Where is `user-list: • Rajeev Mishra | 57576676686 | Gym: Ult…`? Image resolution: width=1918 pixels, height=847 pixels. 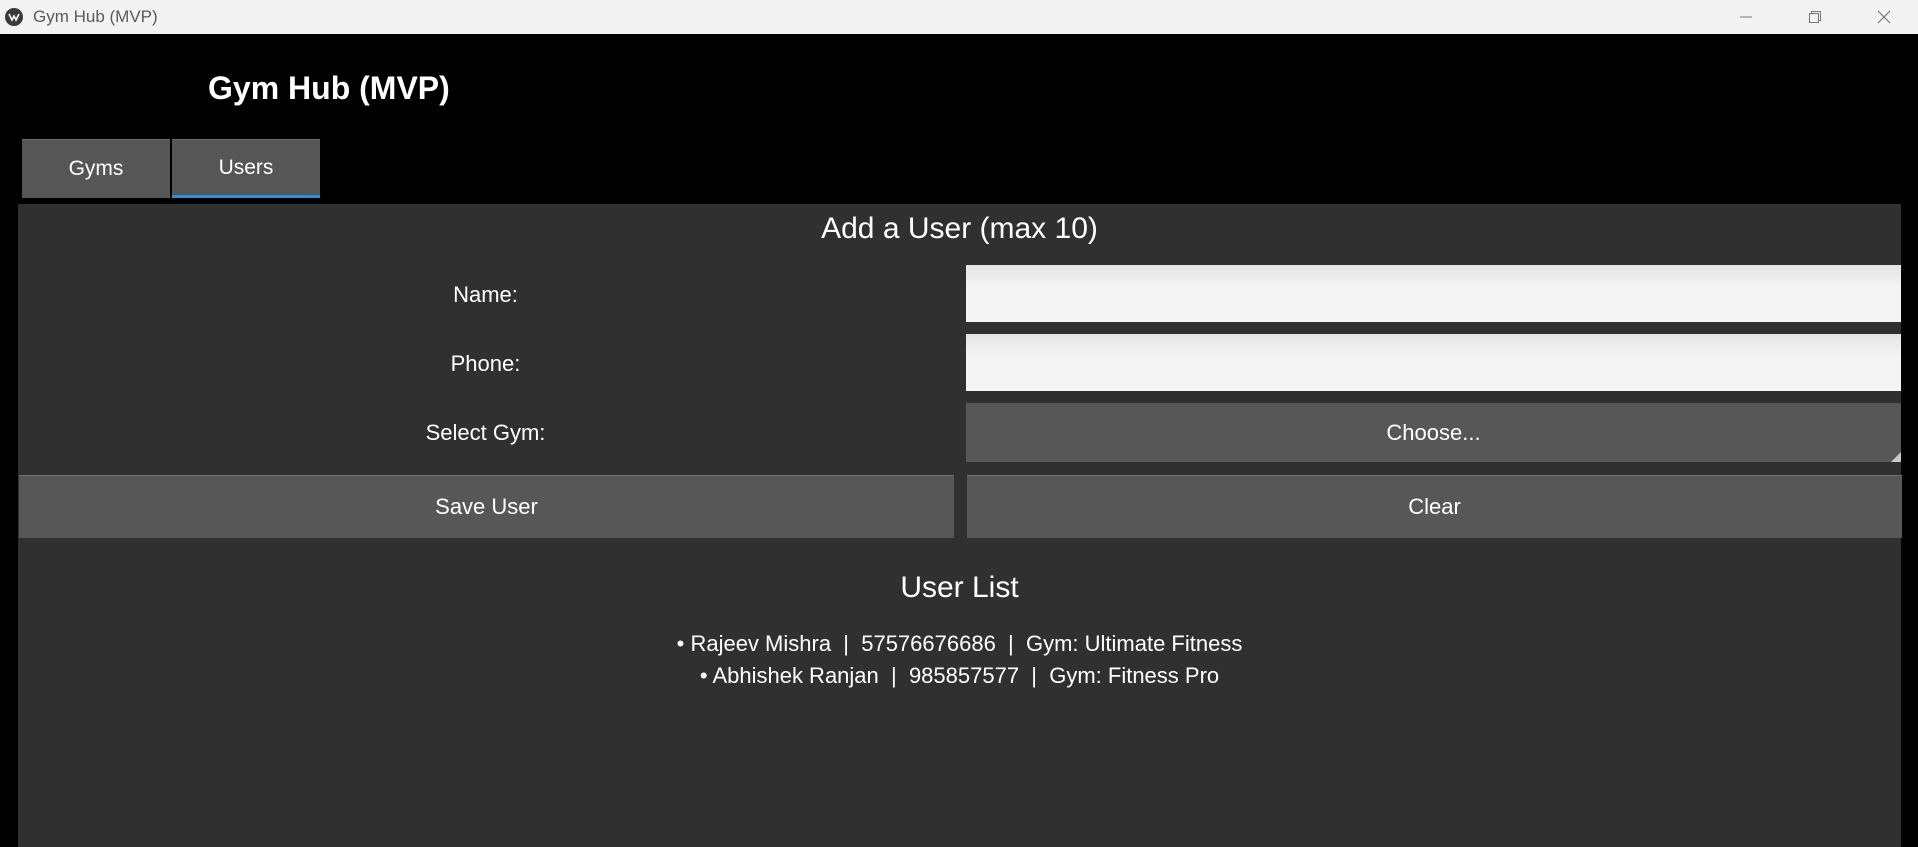
user-list: • Rajeev Mishra | 57576676686 | Gym: Ult… is located at coordinates (959, 660).